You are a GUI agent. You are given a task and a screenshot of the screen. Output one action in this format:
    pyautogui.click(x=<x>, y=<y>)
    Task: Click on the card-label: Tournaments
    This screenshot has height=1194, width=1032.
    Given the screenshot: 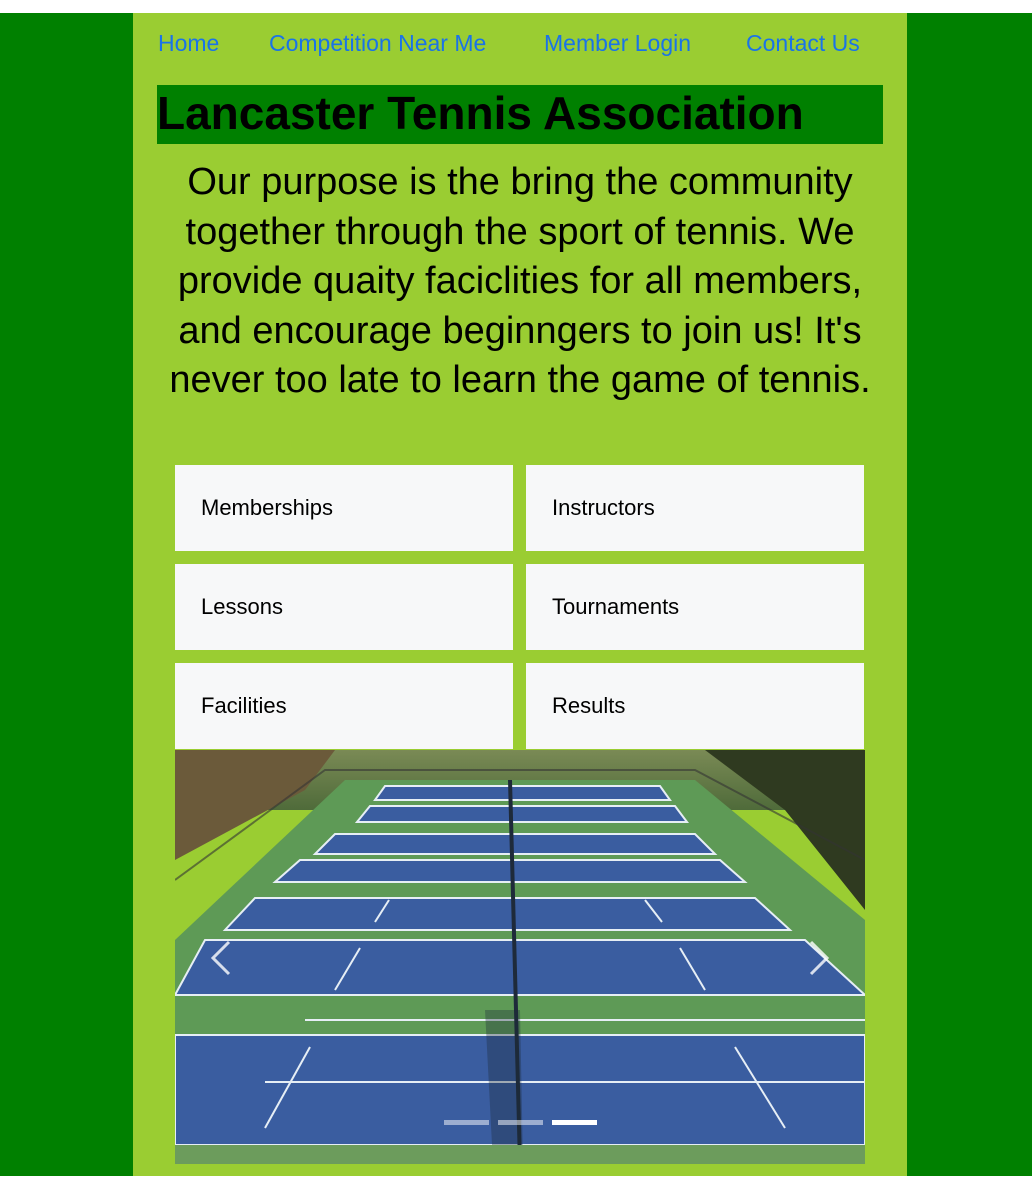 What is the action you would take?
    pyautogui.click(x=616, y=606)
    